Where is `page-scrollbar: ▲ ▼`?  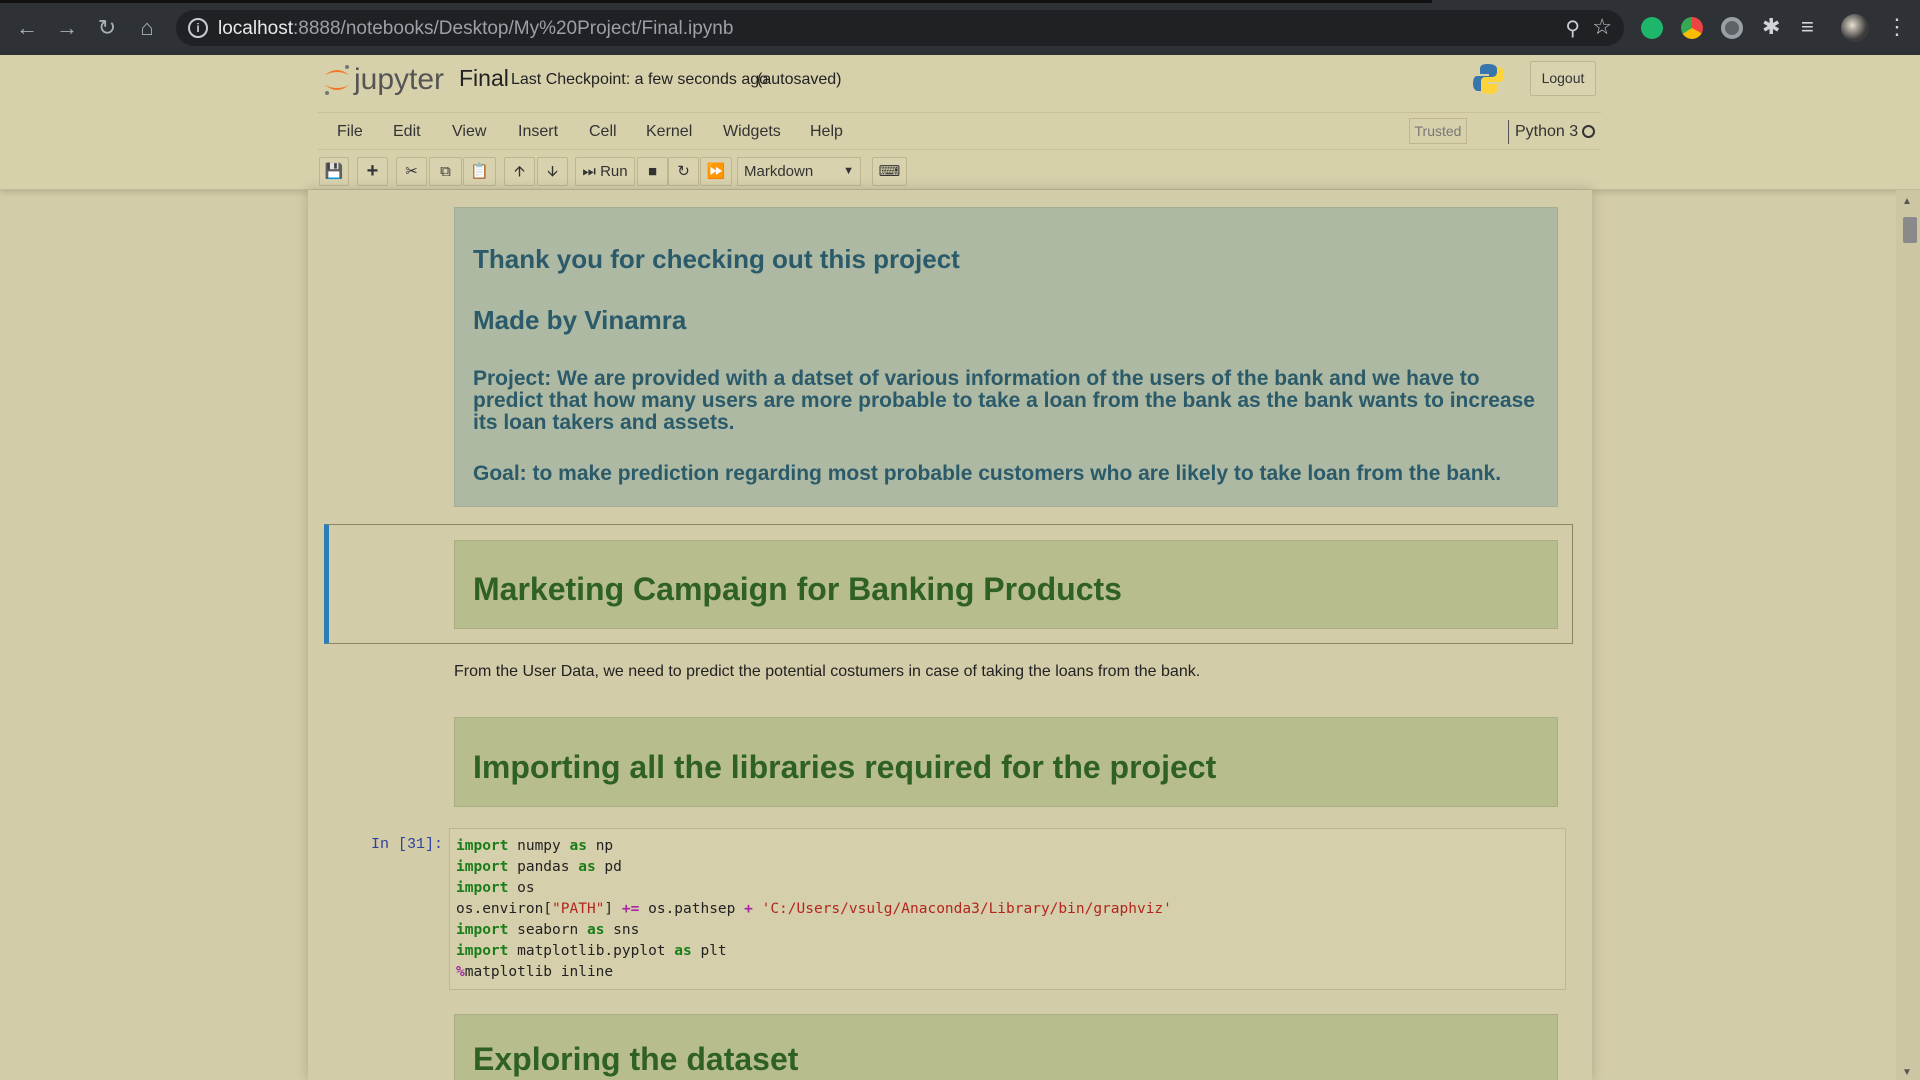 page-scrollbar: ▲ ▼ is located at coordinates (1908, 635).